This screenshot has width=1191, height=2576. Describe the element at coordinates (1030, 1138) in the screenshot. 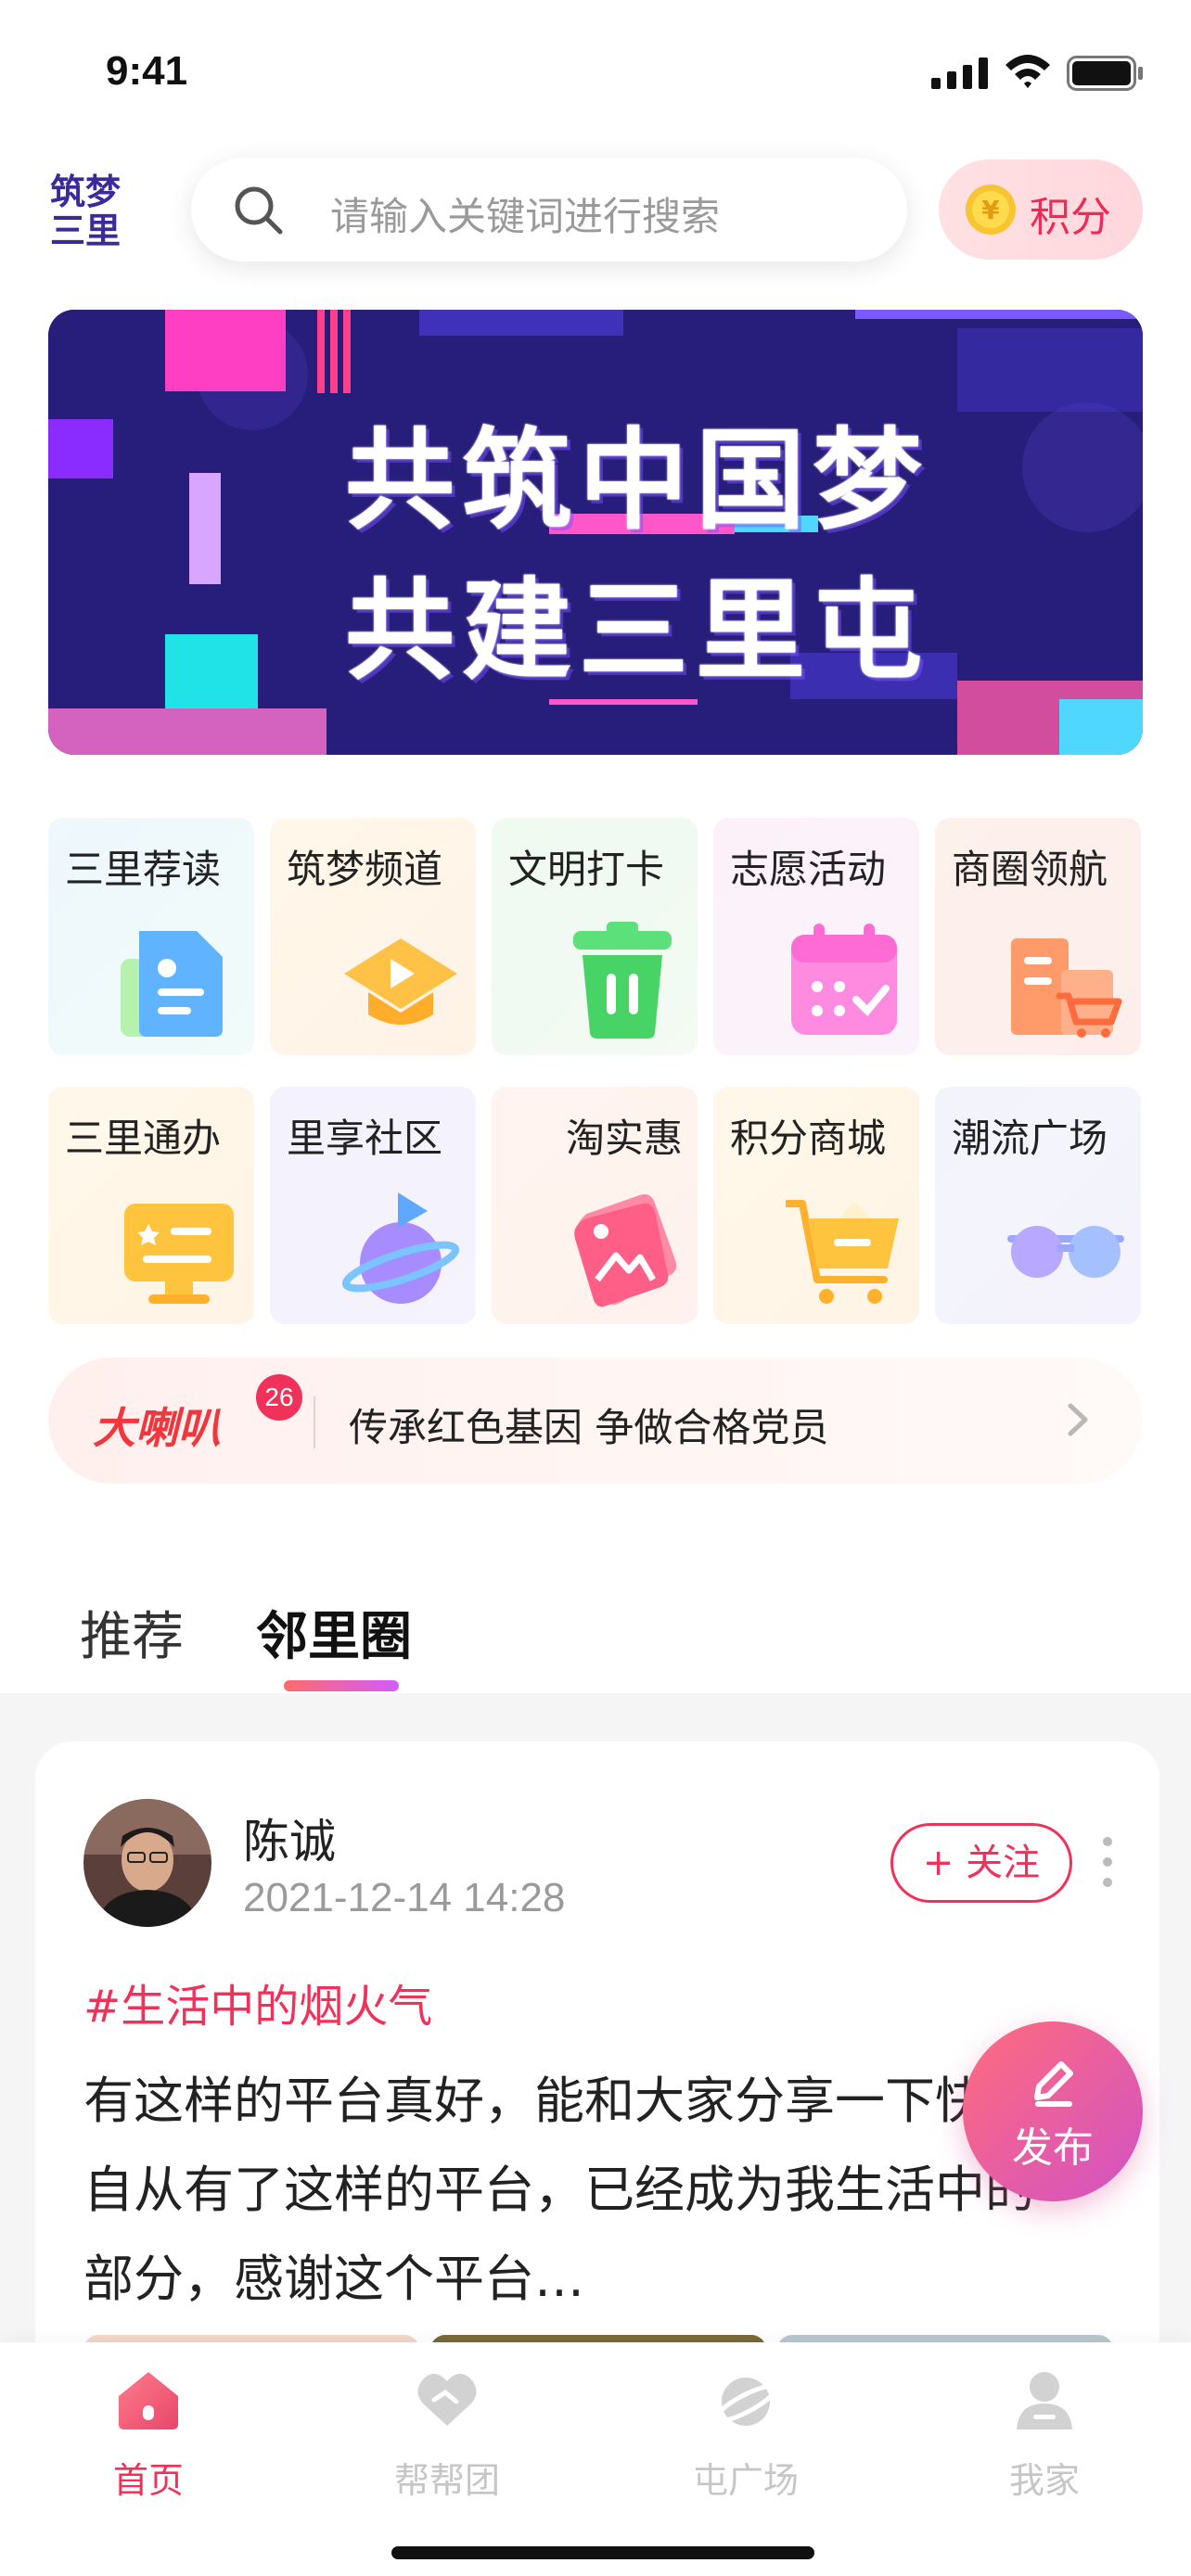

I see `grid-item-label: 潮流广场` at that location.